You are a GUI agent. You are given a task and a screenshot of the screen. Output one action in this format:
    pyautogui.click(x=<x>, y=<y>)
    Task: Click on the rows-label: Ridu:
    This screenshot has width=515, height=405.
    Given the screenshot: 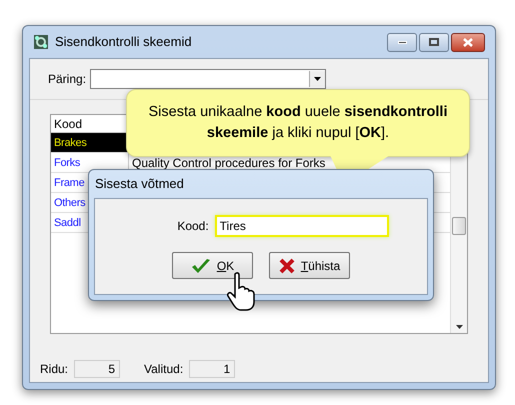 What is the action you would take?
    pyautogui.click(x=54, y=369)
    